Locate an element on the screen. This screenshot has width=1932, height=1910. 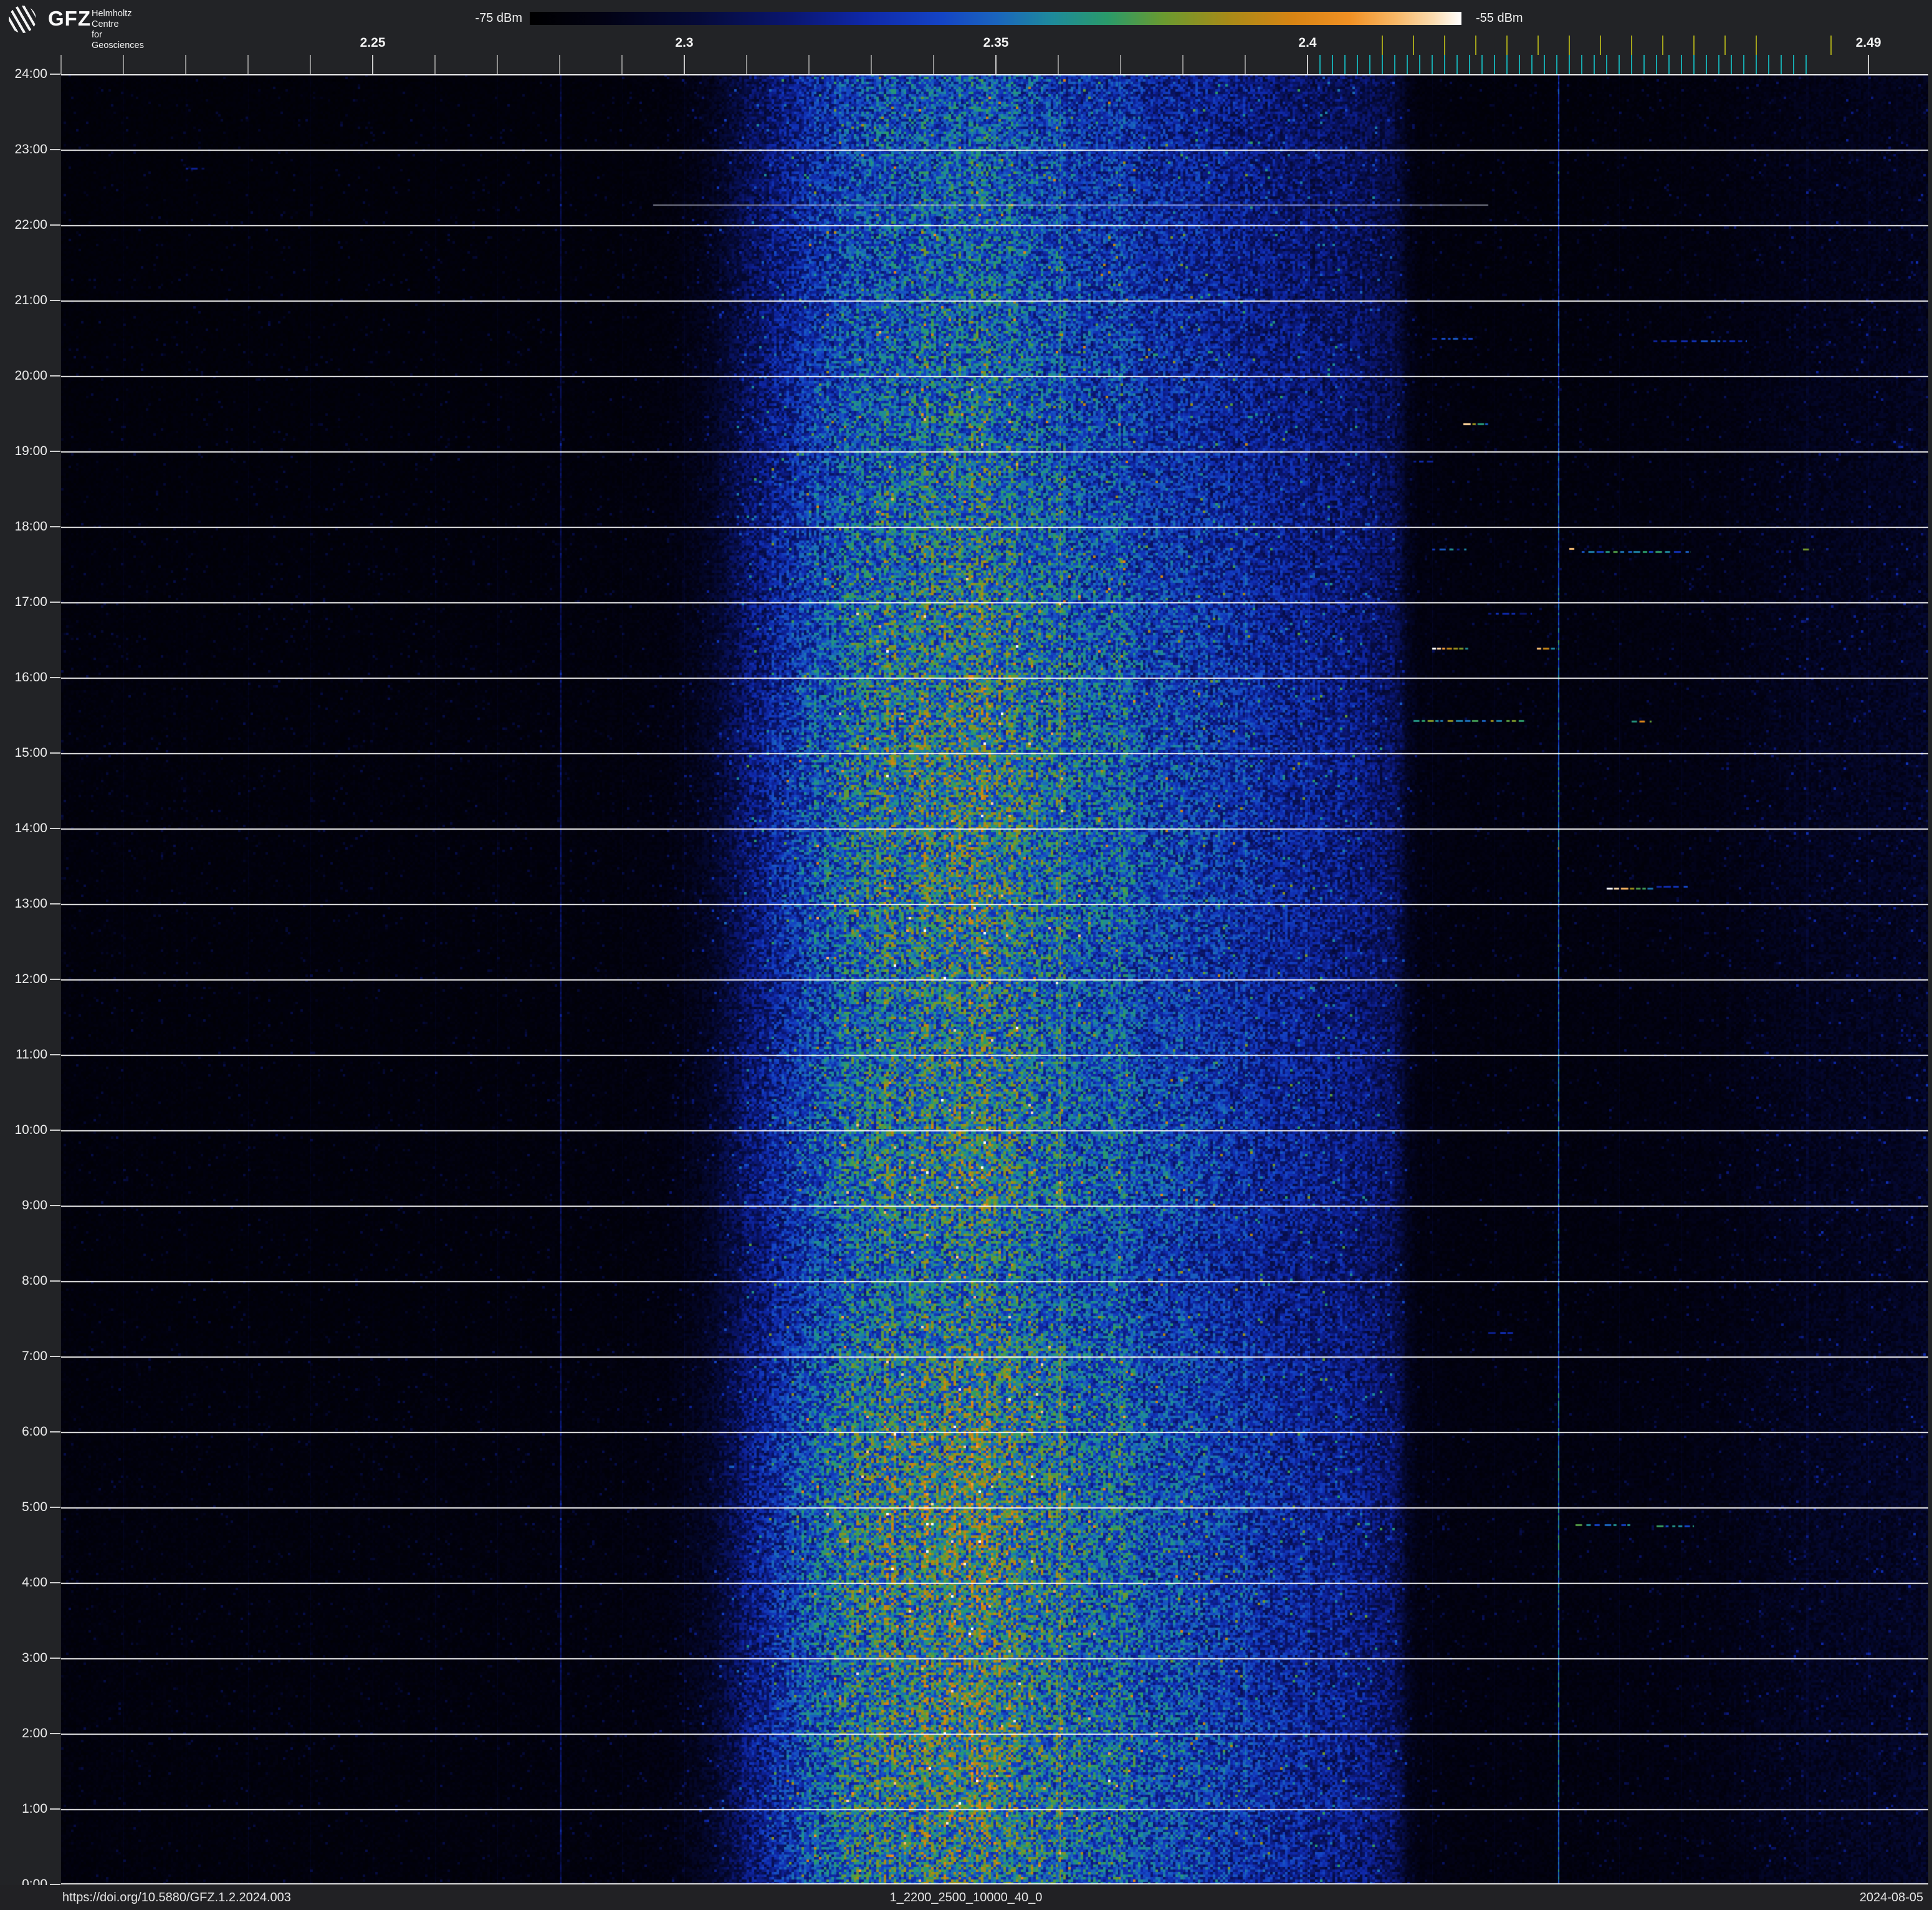
time-label: 21:00 is located at coordinates (30, 300).